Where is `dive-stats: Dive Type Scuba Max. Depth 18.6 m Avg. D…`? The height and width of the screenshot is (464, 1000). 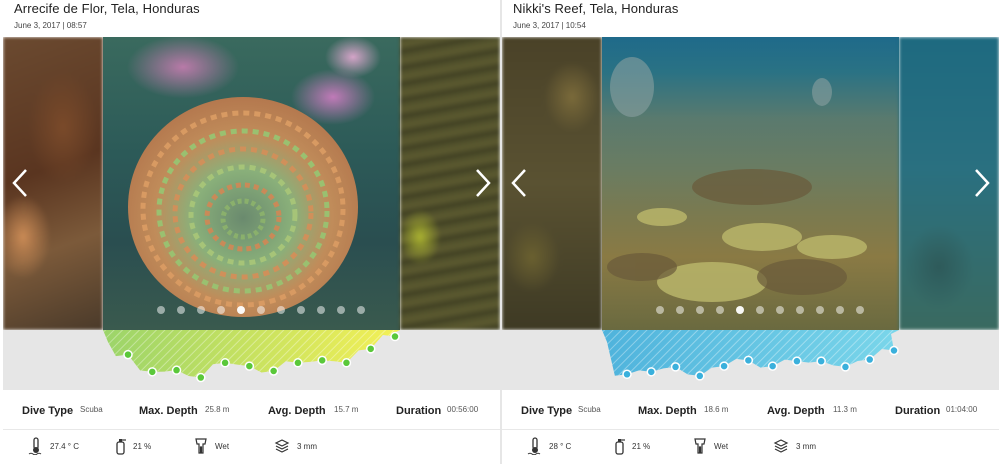
dive-stats: Dive Type Scuba Max. Depth 18.6 m Avg. D… is located at coordinates (750, 410).